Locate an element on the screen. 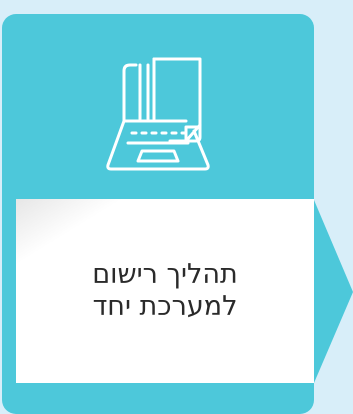 Image resolution: width=353 pixels, height=414 pixels. card-title: תהליך רישום למערכת יחד is located at coordinates (165, 290).